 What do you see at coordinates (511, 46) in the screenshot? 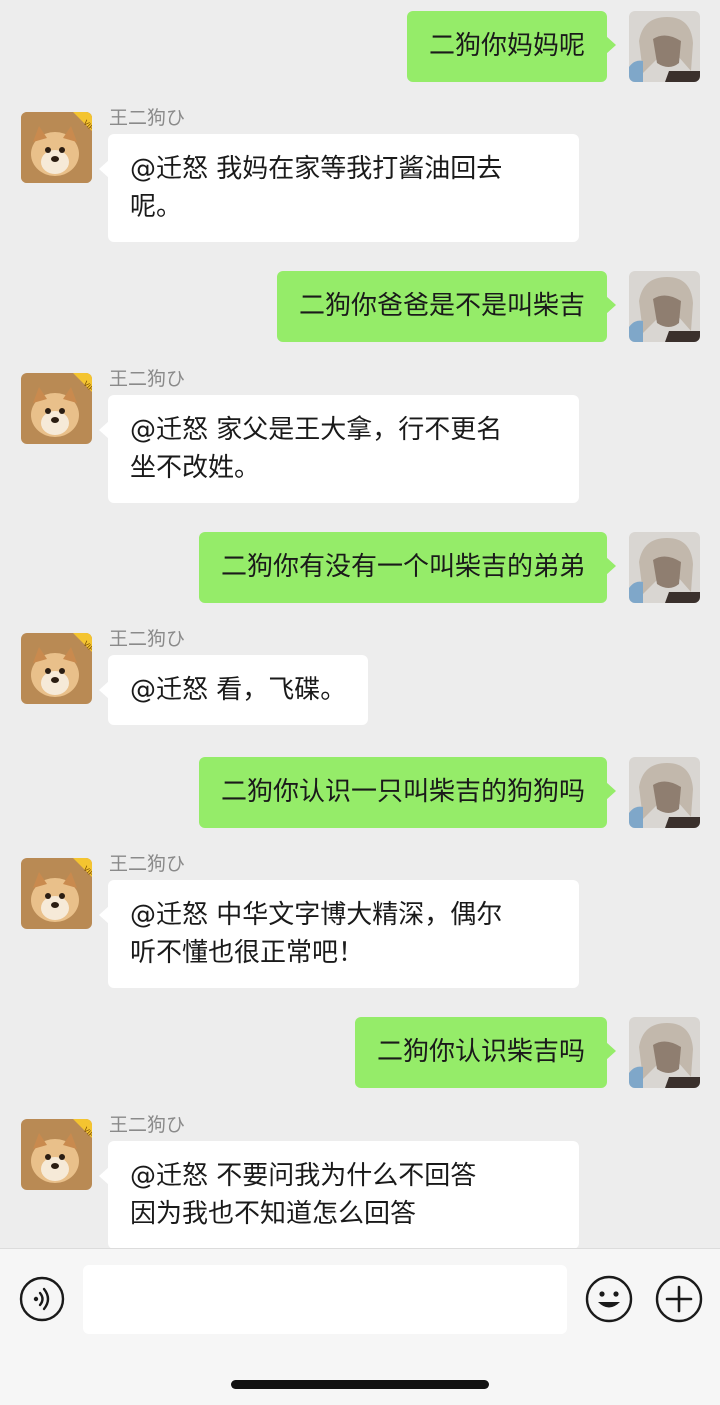
I see `self-message-bubble: 二狗你妈妈呢` at bounding box center [511, 46].